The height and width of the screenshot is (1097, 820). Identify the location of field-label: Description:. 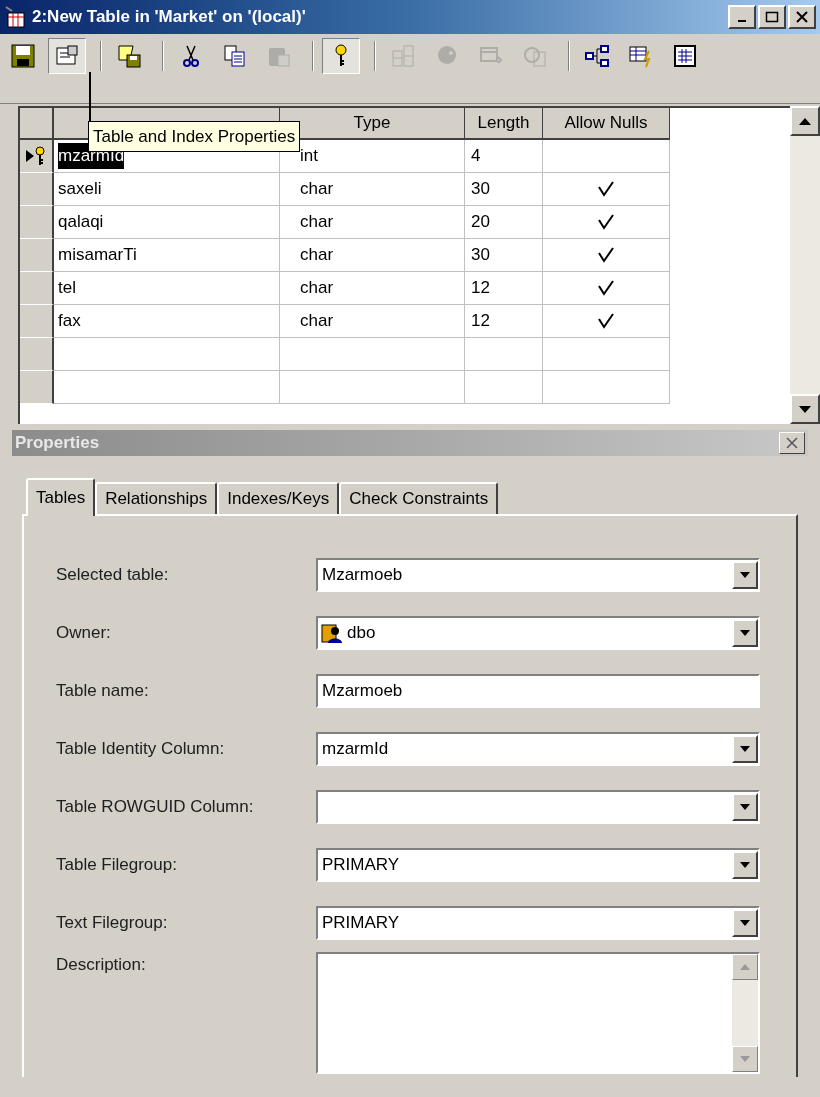
(101, 964).